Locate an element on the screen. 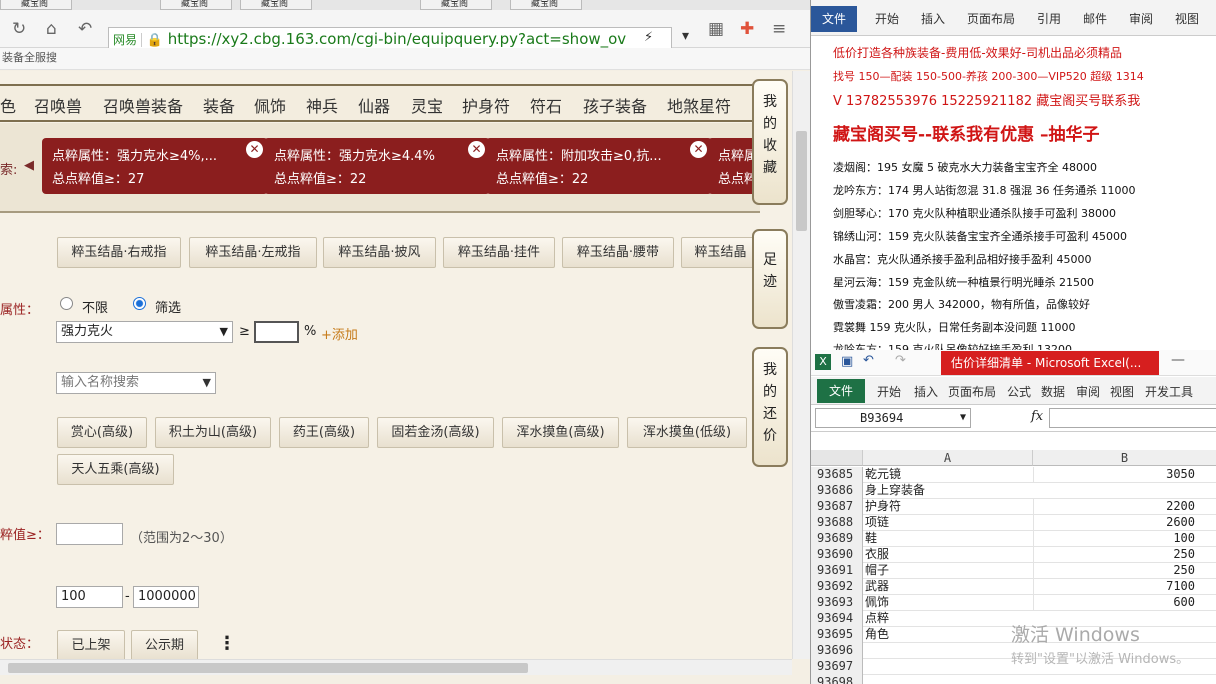 The width and height of the screenshot is (1216, 684). game-icon: ✚ is located at coordinates (747, 29).